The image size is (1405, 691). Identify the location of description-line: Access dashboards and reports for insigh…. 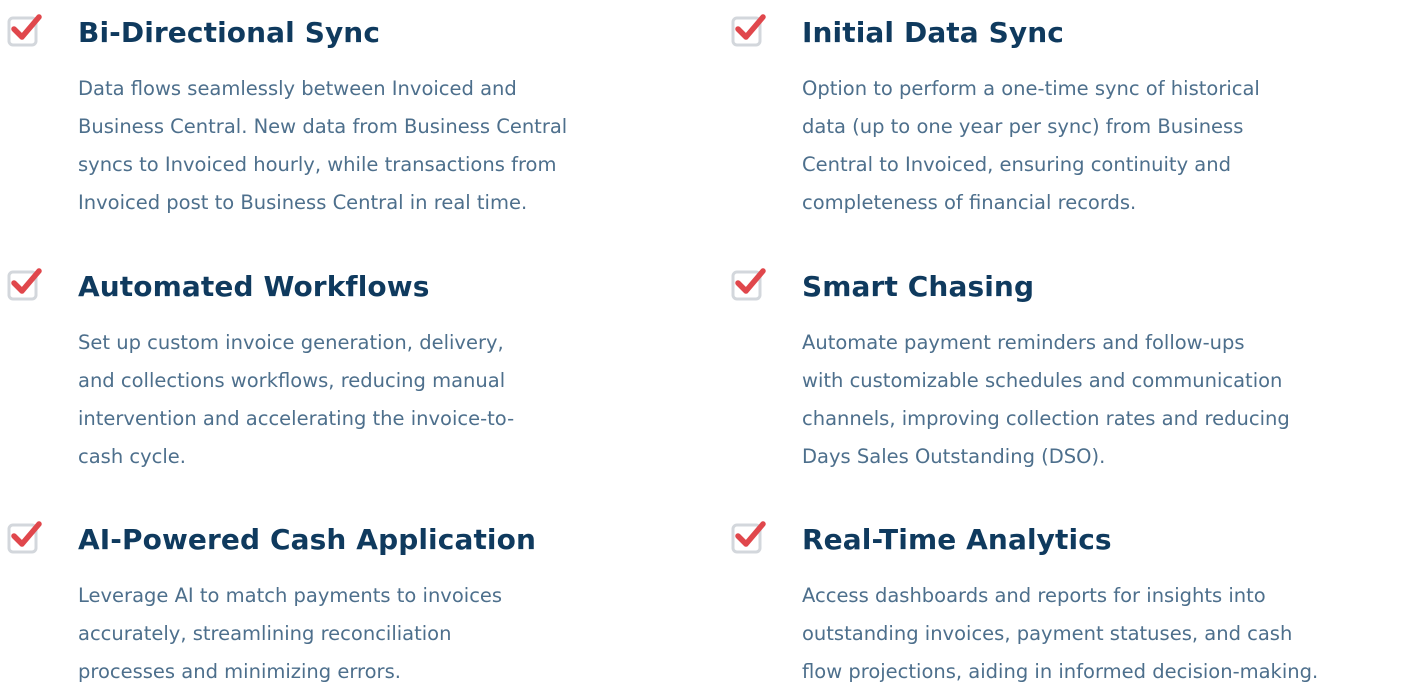
(1034, 595).